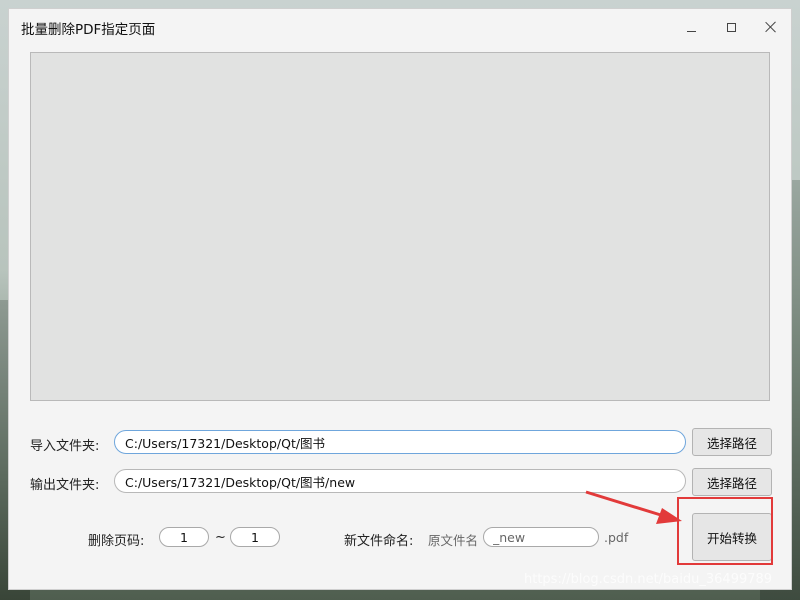  I want to click on delete-page-to-input, so click(255, 537).